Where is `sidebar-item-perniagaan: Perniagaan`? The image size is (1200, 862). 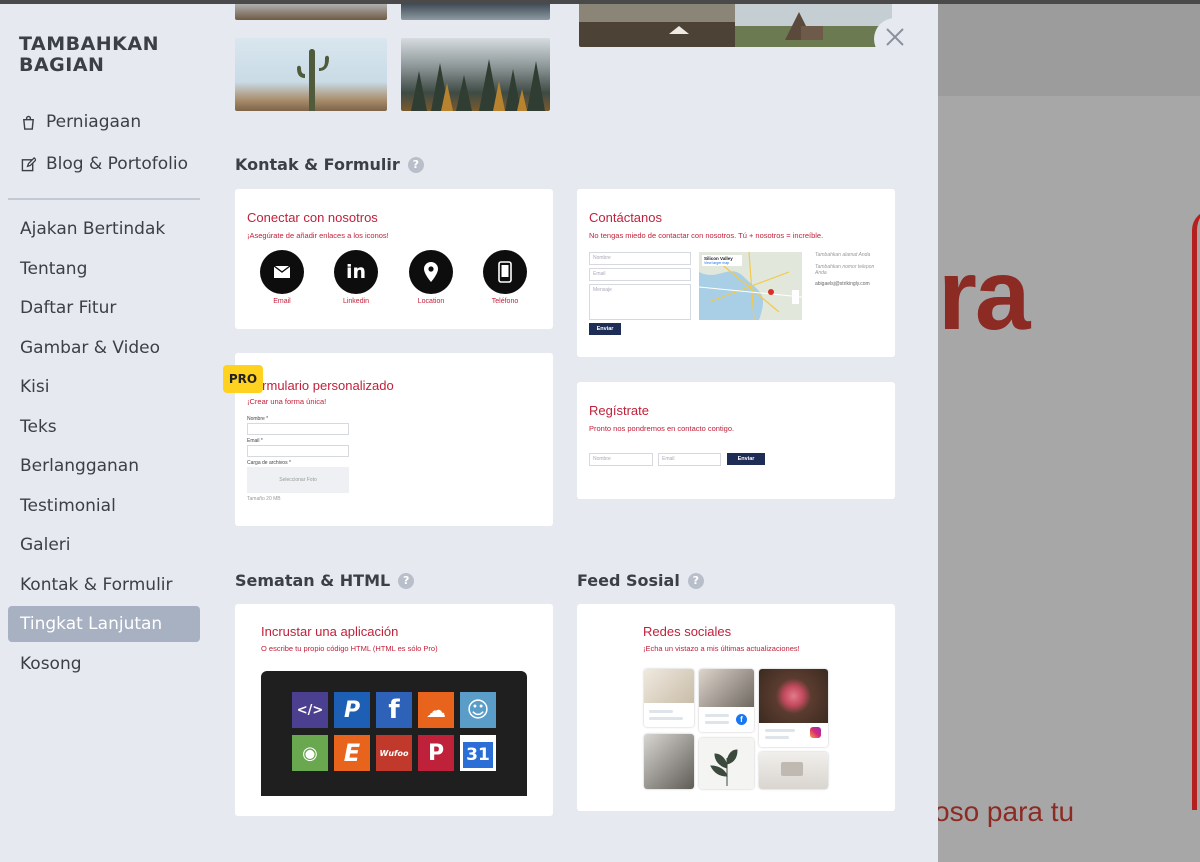
sidebar-item-perniagaan: Perniagaan is located at coordinates (104, 122).